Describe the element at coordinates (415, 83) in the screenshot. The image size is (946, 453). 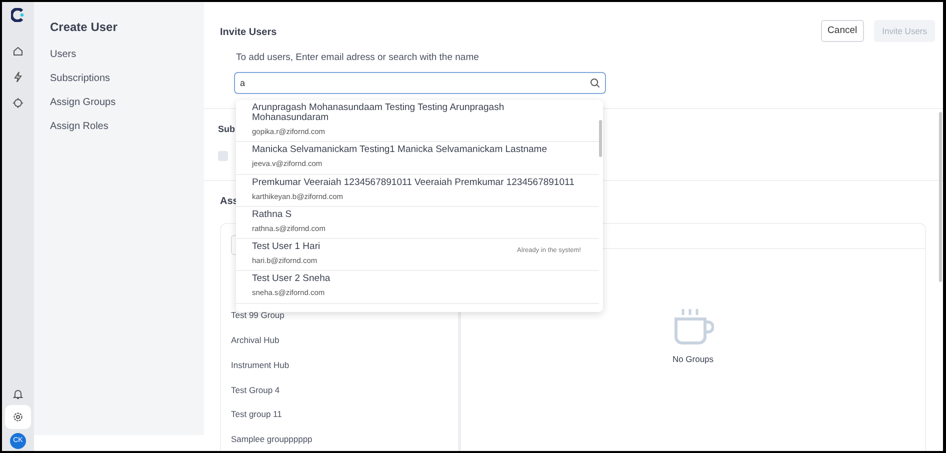
I see `search-input: a` at that location.